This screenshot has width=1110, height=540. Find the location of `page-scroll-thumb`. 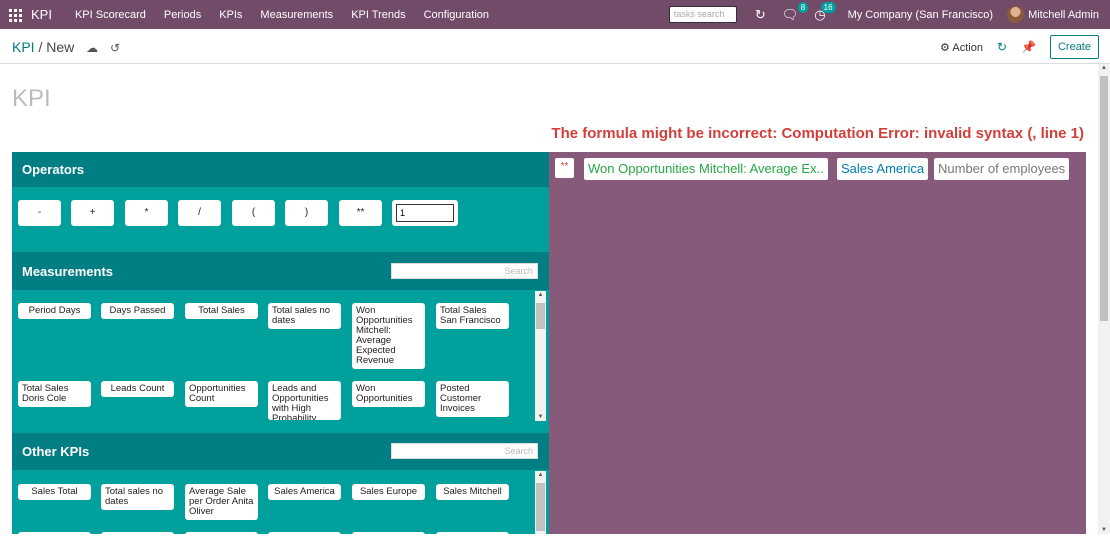

page-scroll-thumb is located at coordinates (1104, 198).